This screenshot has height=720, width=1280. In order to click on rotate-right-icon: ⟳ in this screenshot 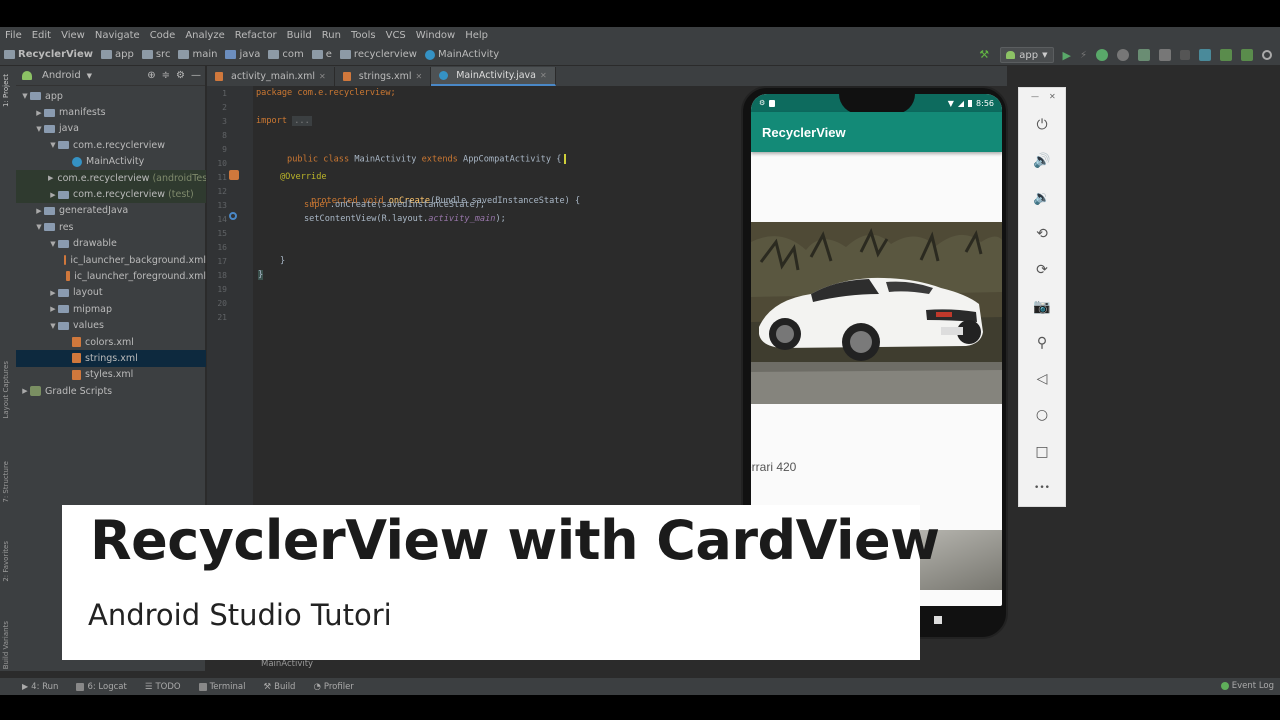, I will do `click(1042, 270)`.